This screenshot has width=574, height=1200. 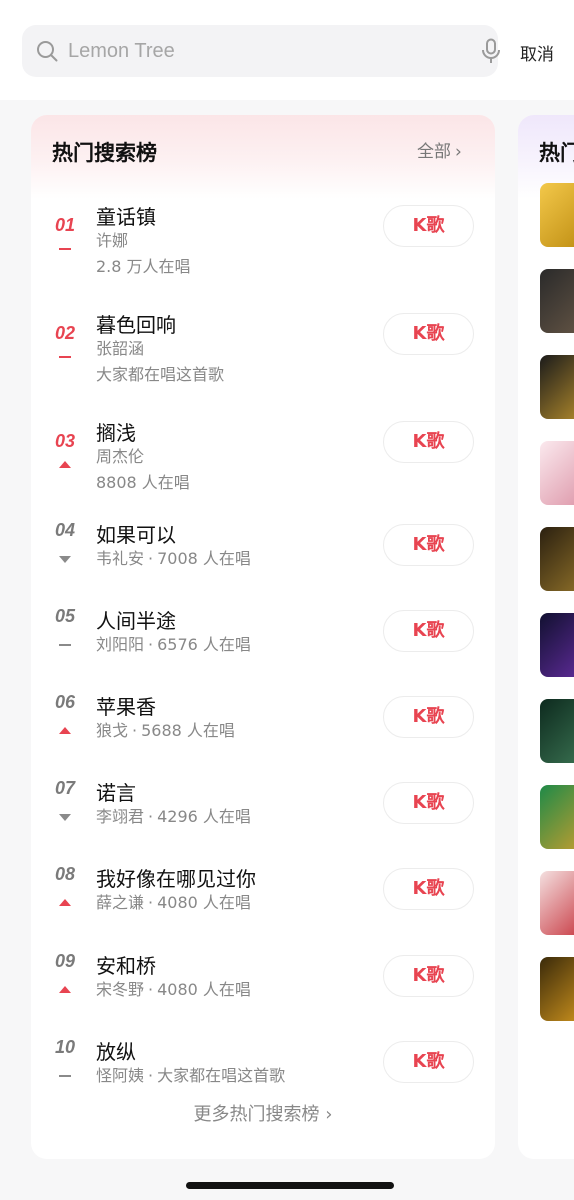 What do you see at coordinates (65, 225) in the screenshot?
I see `rank-number: 01` at bounding box center [65, 225].